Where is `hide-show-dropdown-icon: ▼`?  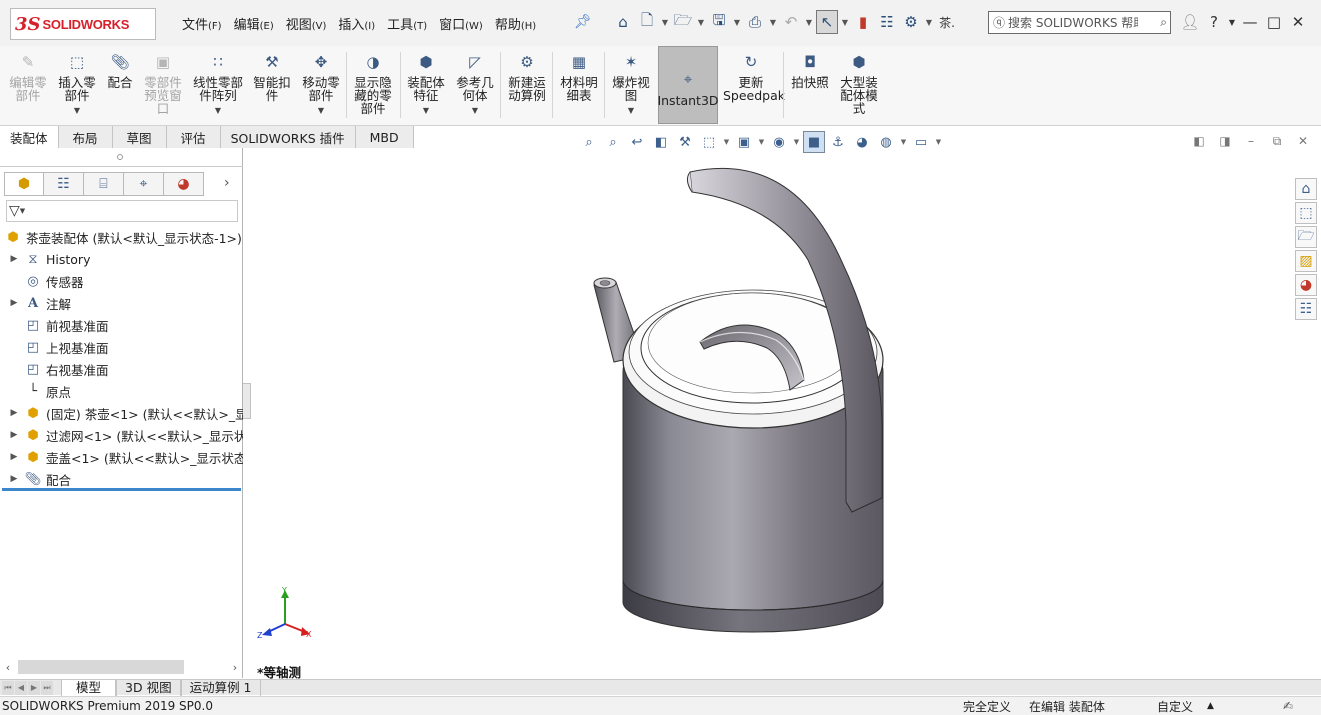
hide-show-dropdown-icon: ▼ is located at coordinates (796, 142).